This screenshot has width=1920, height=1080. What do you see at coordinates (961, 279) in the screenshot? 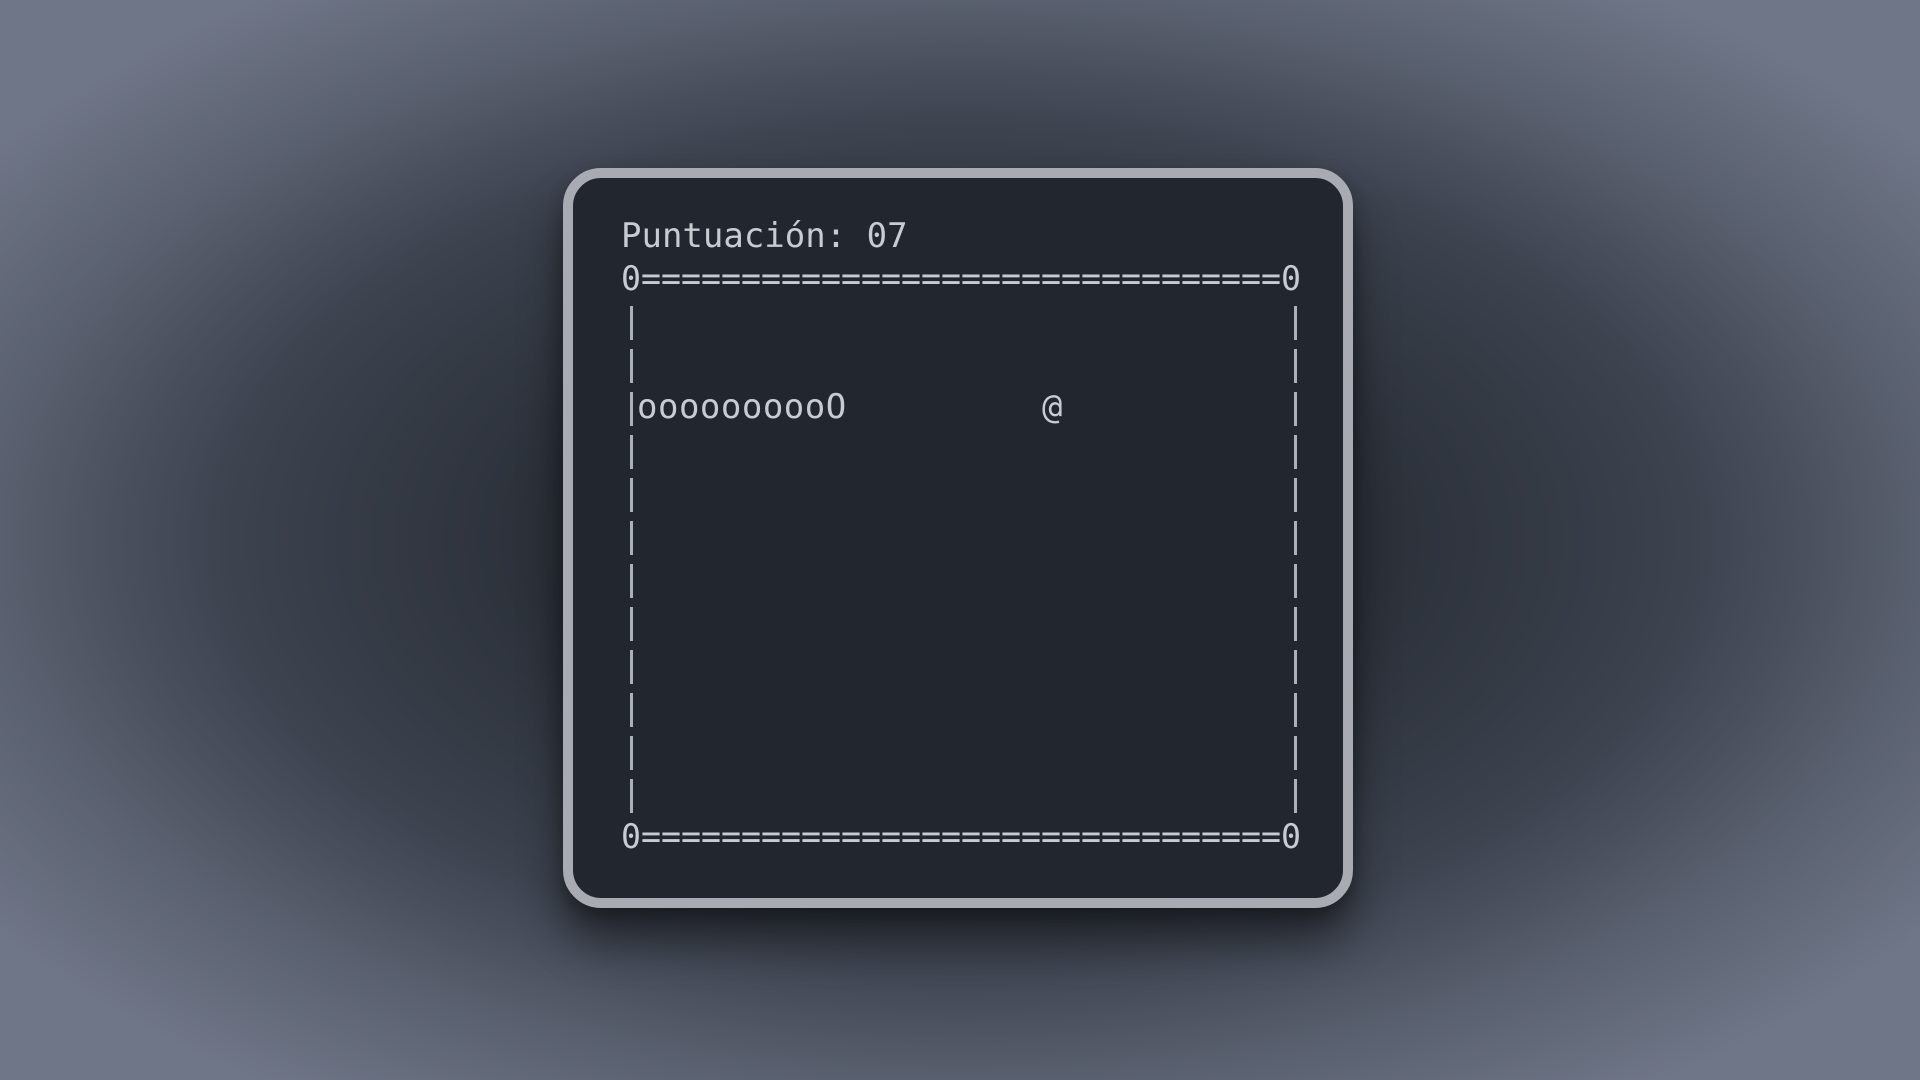
I see `border-top: 0================================0` at bounding box center [961, 279].